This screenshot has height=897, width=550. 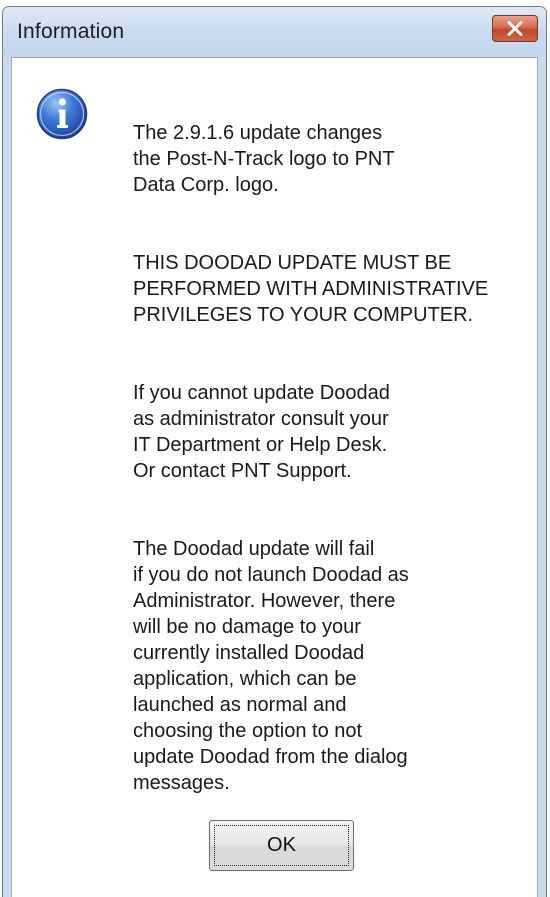 What do you see at coordinates (71, 31) in the screenshot?
I see `window-title: Information` at bounding box center [71, 31].